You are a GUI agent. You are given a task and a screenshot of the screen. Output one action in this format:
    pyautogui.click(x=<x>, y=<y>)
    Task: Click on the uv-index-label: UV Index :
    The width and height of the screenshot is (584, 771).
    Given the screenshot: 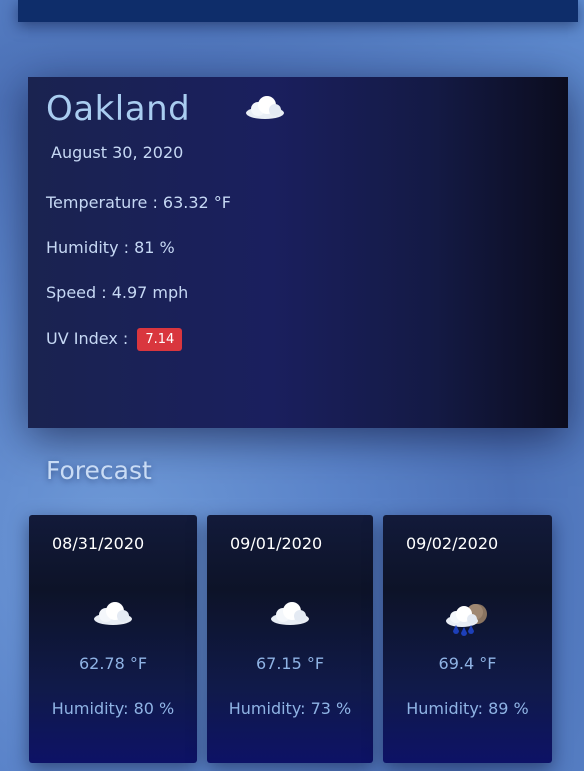 What is the action you would take?
    pyautogui.click(x=87, y=338)
    